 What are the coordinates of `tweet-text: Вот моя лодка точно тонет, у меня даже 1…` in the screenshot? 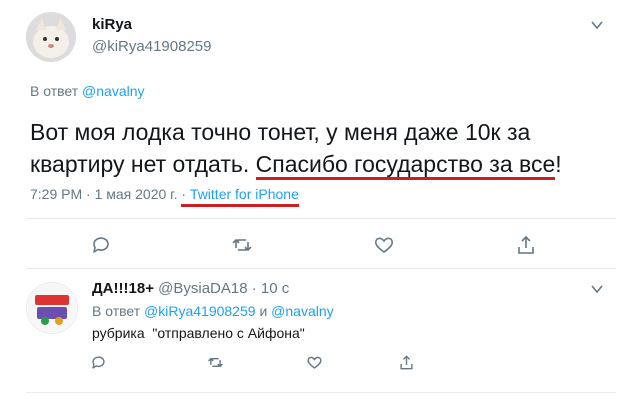 It's located at (320, 148).